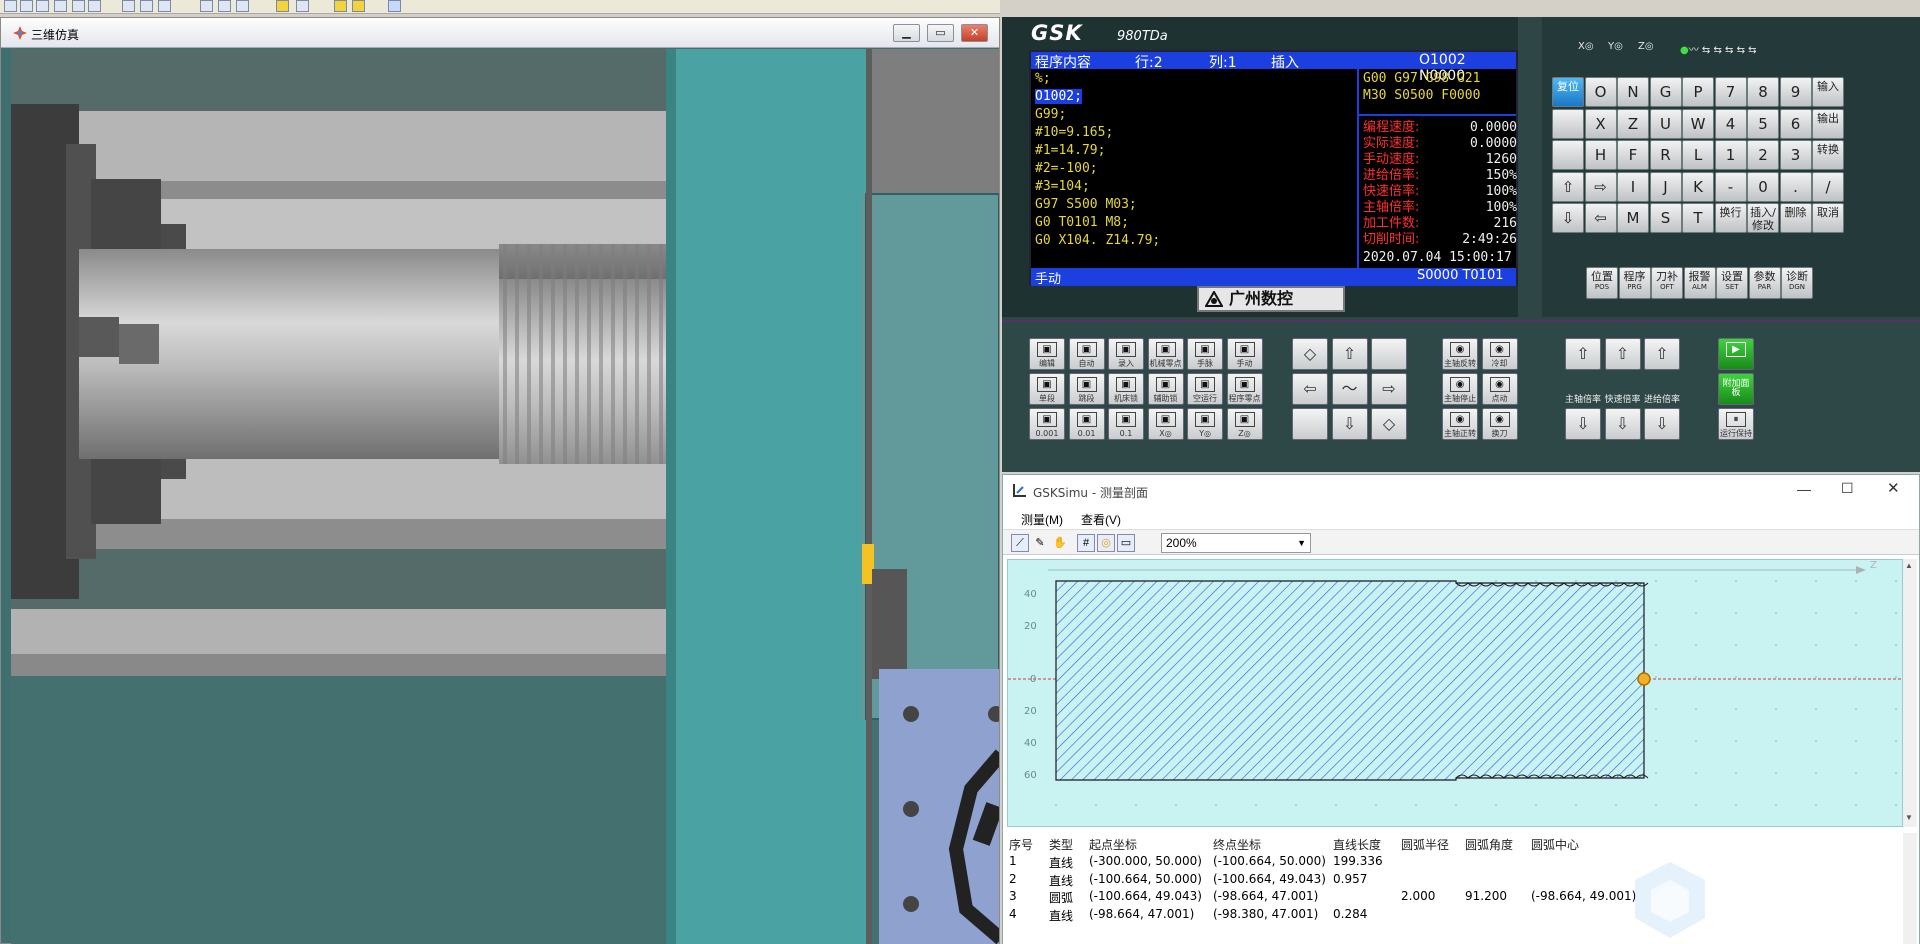 The image size is (1920, 944). What do you see at coordinates (1828, 186) in the screenshot?
I see `key-row4-8: /` at bounding box center [1828, 186].